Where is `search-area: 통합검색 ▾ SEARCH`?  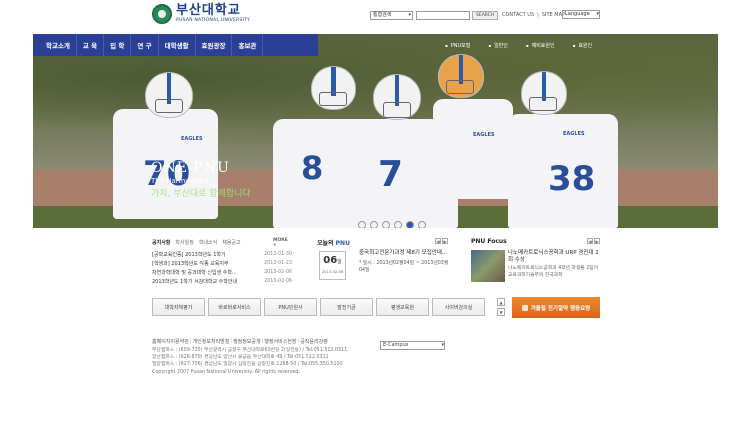 search-area: 통합검색 ▾ SEARCH is located at coordinates (434, 15).